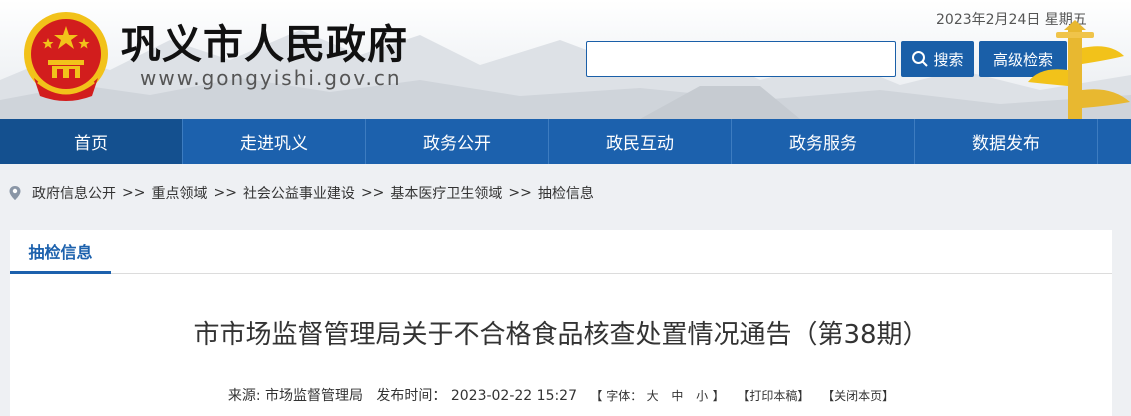 Image resolution: width=1131 pixels, height=416 pixels. Describe the element at coordinates (446, 193) in the screenshot. I see `breadcrumb-item-healthcare: 基本医疗卫生领域` at that location.